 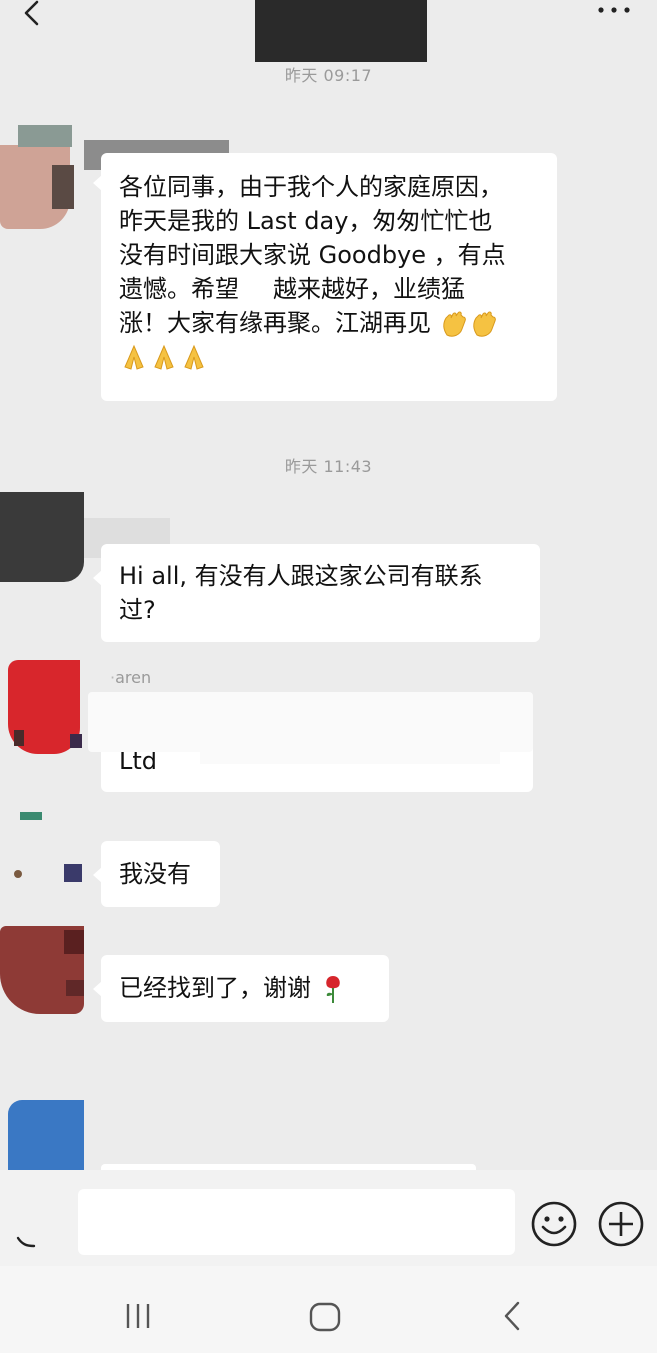 I want to click on rose-icon, so click(x=332, y=989).